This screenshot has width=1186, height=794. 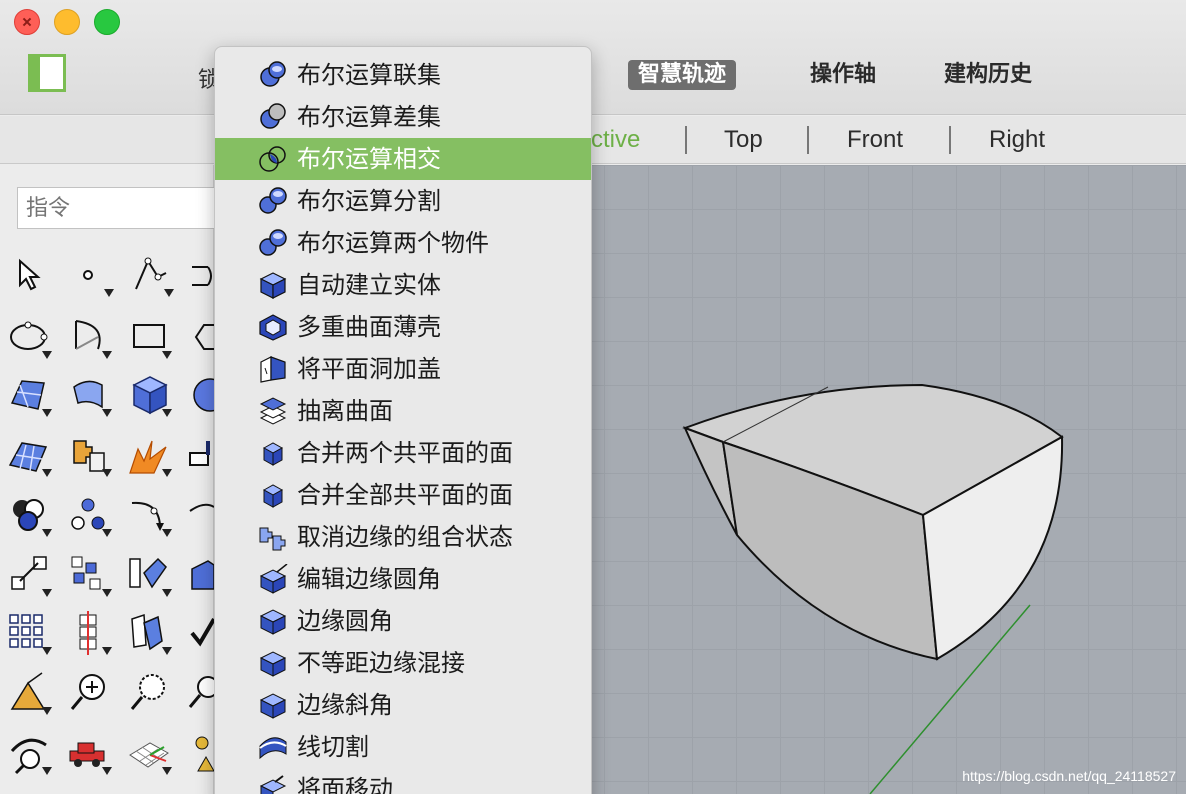 I want to click on sphere-solid-icon, so click(x=201, y=395).